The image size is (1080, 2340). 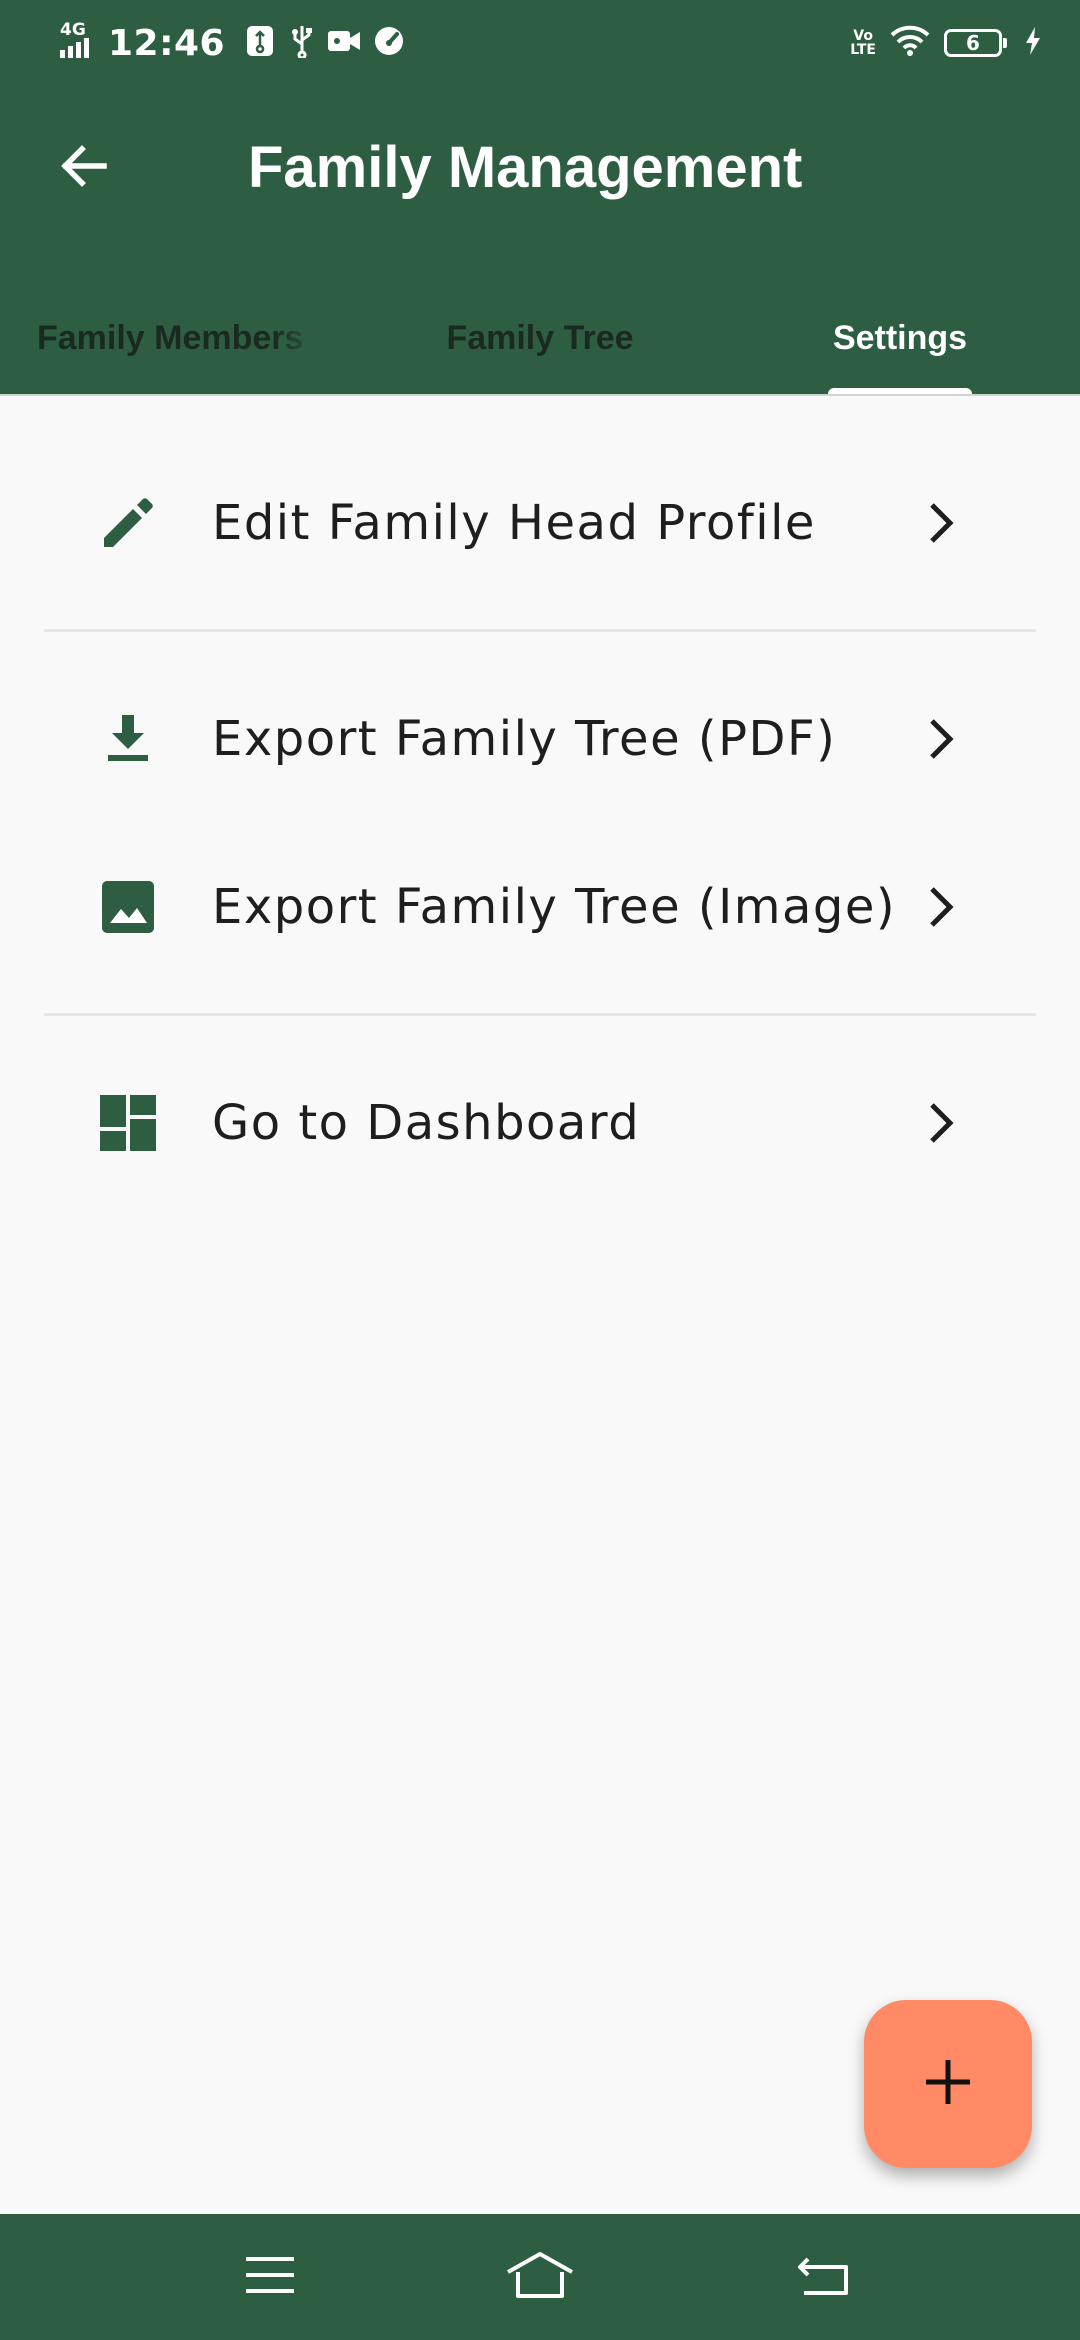 I want to click on nav-home-button, so click(x=540, y=2277).